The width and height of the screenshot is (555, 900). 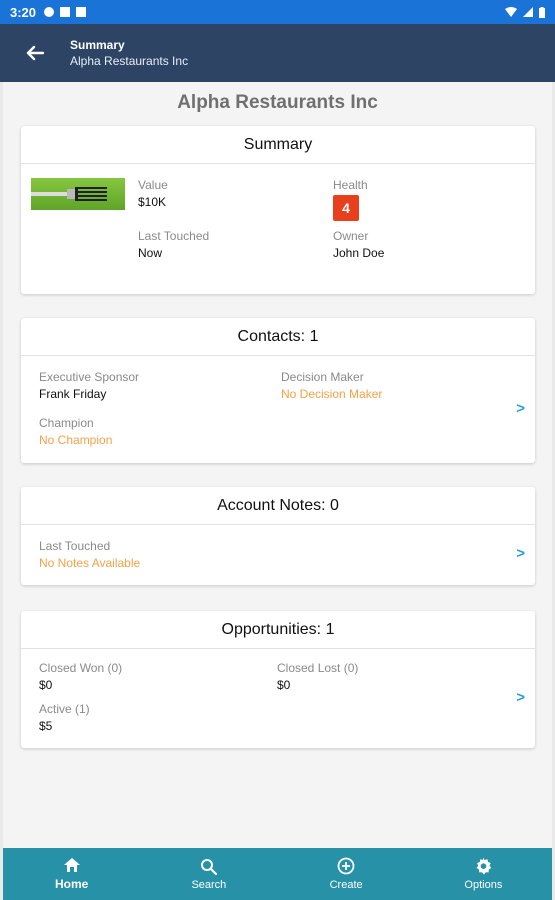 What do you see at coordinates (317, 676) in the screenshot?
I see `closed-lost-field: Closed Lost (0) $0` at bounding box center [317, 676].